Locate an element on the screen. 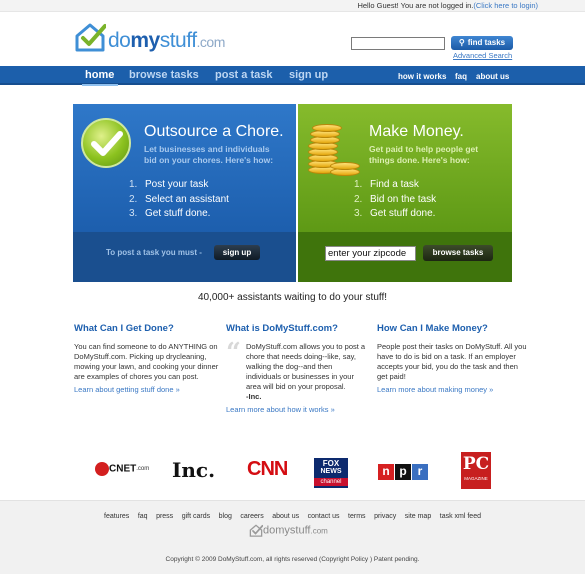  list-item: 2. Select an assistant is located at coordinates (179, 199).